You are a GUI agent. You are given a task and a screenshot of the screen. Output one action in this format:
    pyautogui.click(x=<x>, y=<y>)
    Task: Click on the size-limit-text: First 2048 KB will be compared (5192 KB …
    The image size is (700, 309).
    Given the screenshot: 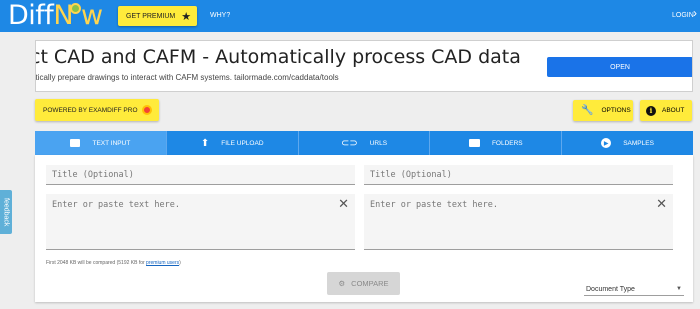 What is the action you would take?
    pyautogui.click(x=96, y=263)
    